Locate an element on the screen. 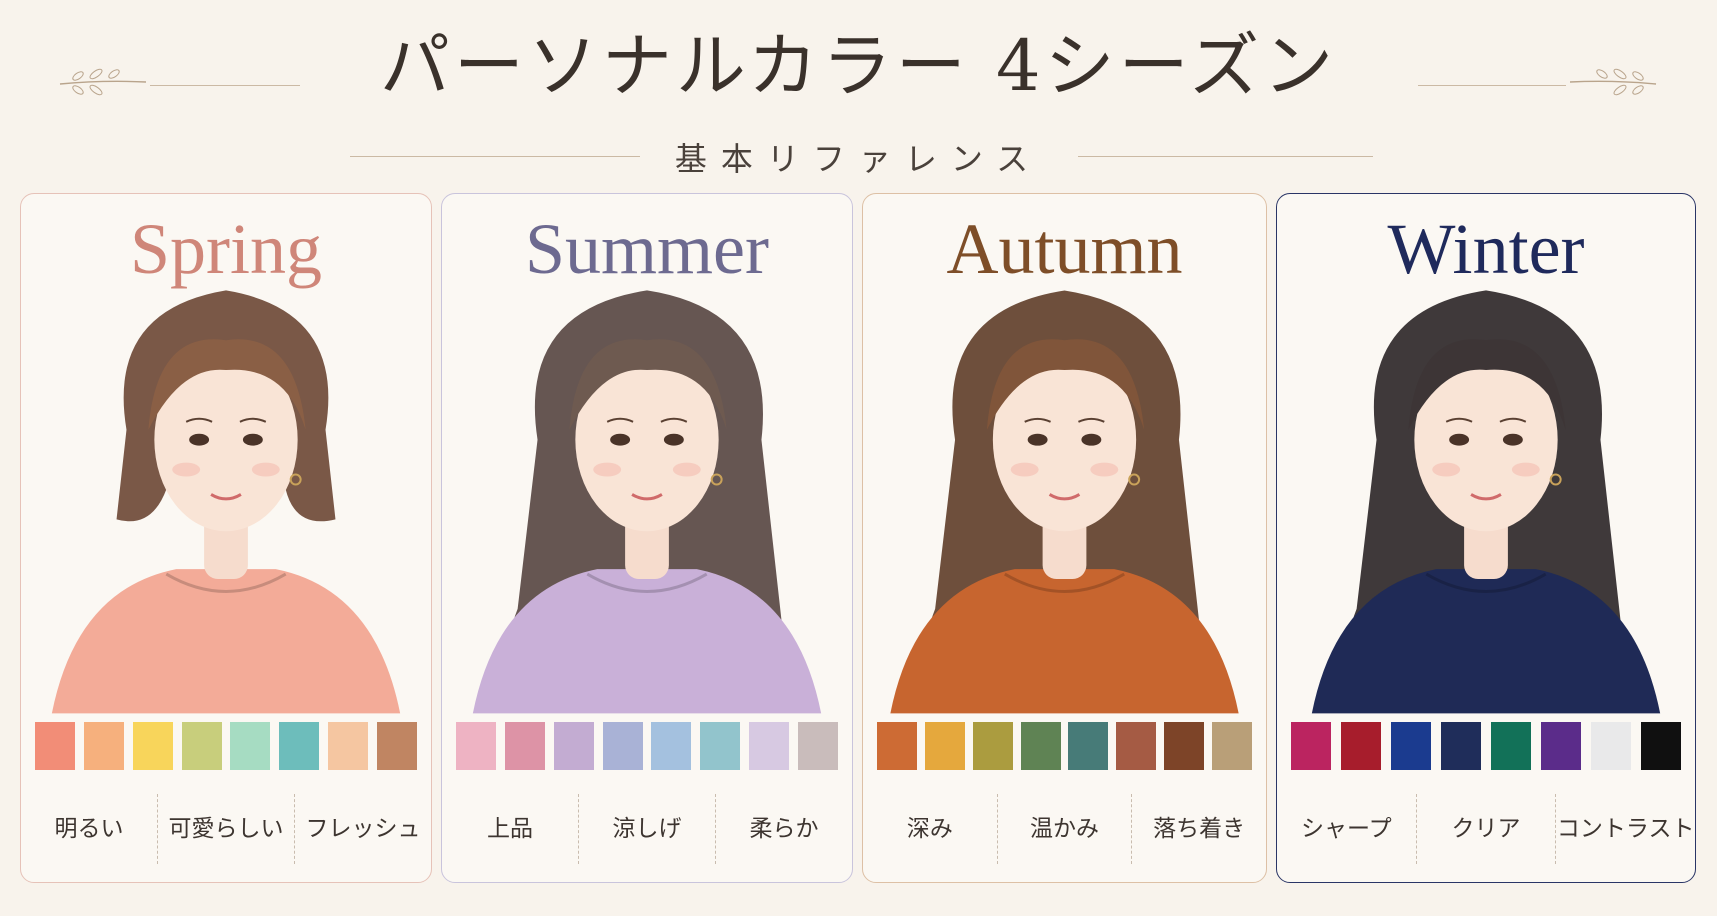  keyword-label: 涼しげ is located at coordinates (646, 829).